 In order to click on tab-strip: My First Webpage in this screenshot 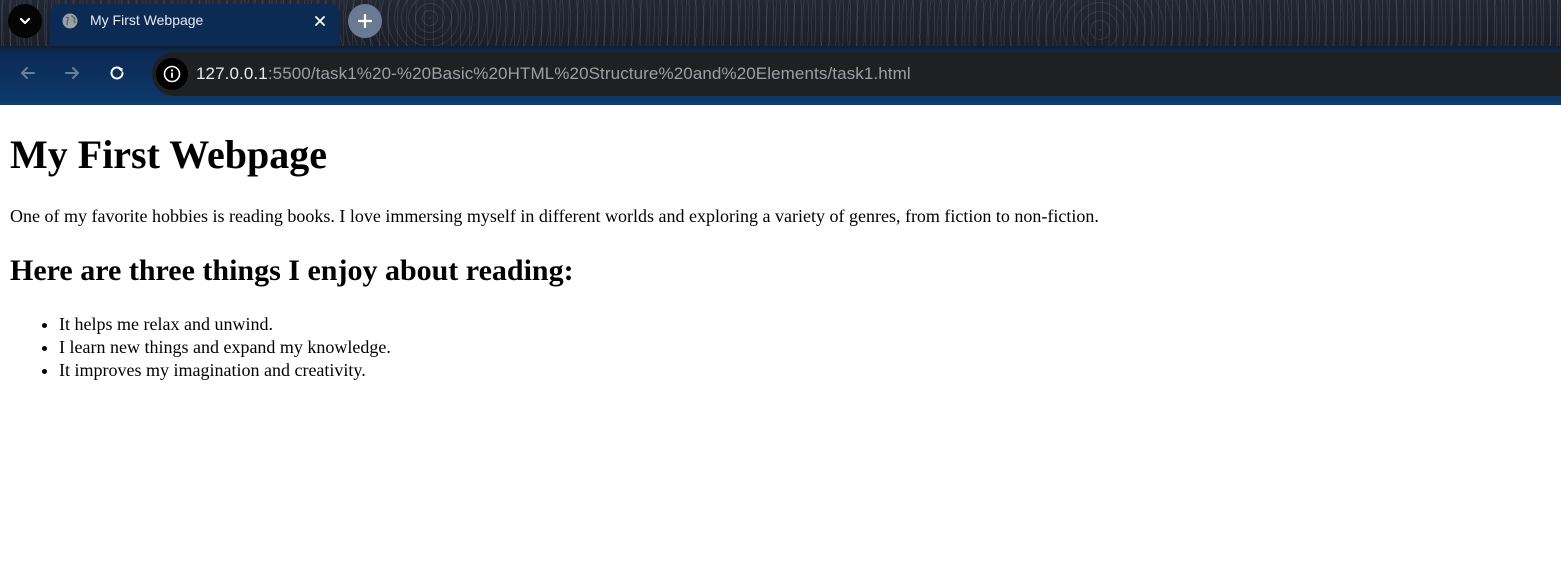, I will do `click(780, 23)`.